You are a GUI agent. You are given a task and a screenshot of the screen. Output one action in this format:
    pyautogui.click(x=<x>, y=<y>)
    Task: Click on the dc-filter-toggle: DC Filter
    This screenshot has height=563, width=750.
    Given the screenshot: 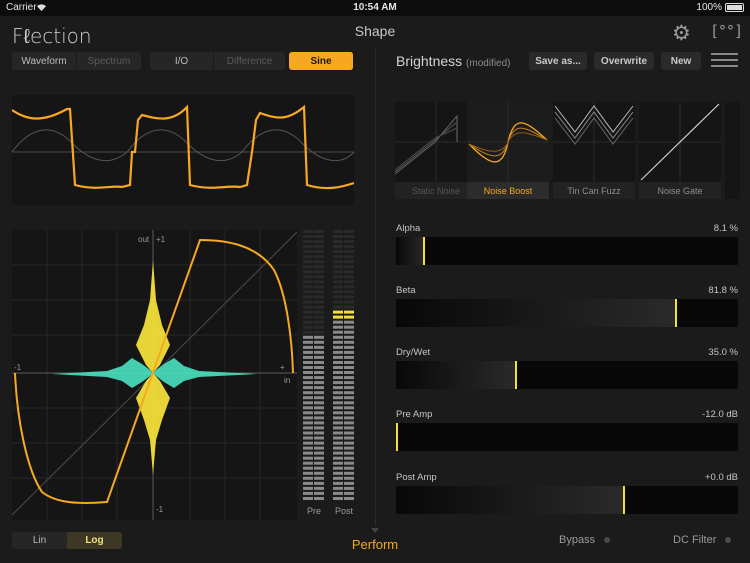 What is the action you would take?
    pyautogui.click(x=694, y=540)
    